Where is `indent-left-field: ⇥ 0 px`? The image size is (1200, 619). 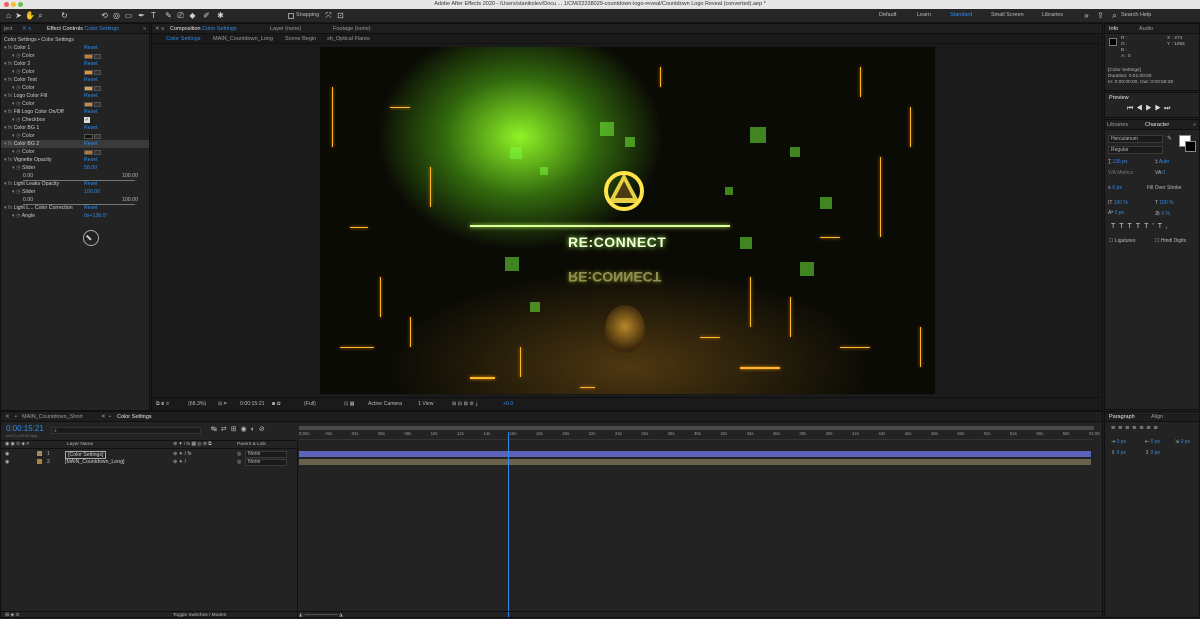 indent-left-field: ⇥ 0 px is located at coordinates (1118, 442).